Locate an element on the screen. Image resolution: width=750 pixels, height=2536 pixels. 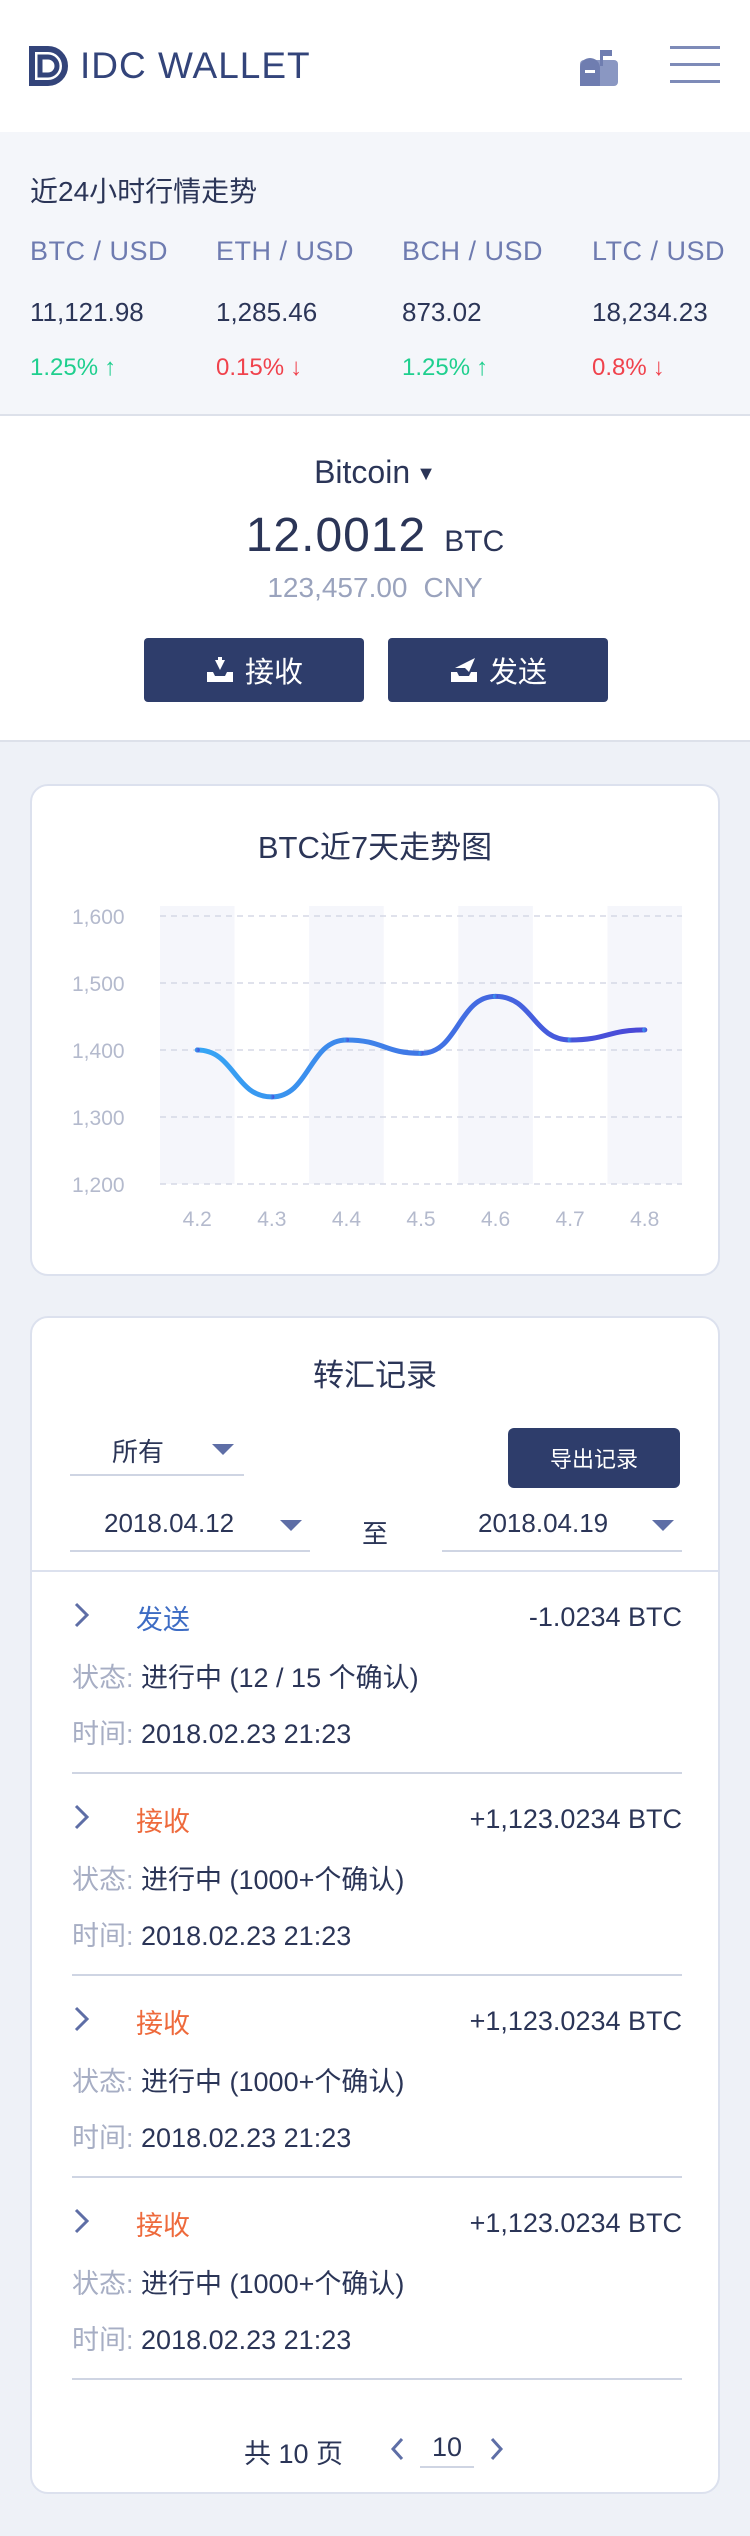
date-from-select: 2018.04.12 is located at coordinates (190, 1526).